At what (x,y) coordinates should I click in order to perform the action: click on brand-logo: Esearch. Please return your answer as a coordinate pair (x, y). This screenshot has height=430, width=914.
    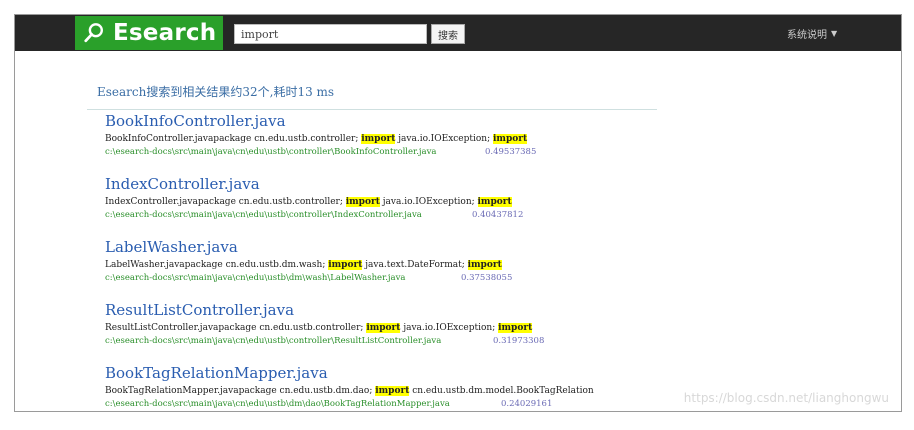
    Looking at the image, I should click on (149, 33).